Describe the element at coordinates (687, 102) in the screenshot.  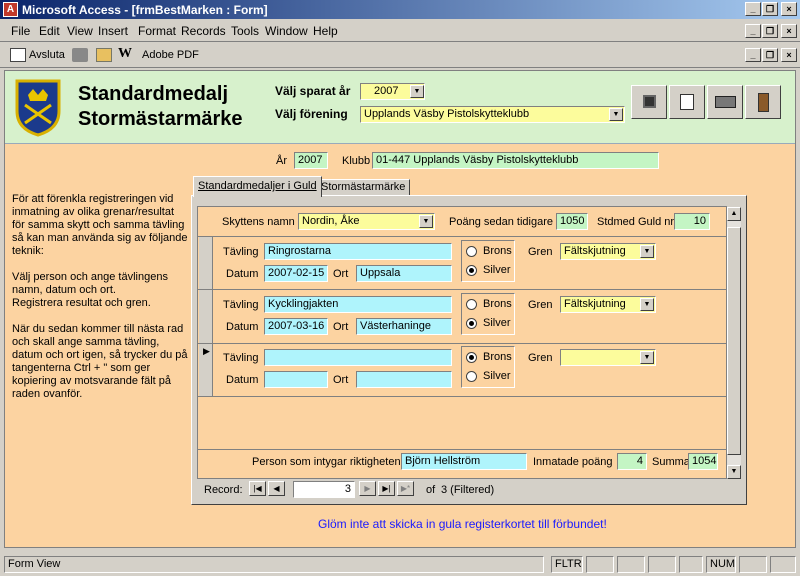
I see `preview-button` at that location.